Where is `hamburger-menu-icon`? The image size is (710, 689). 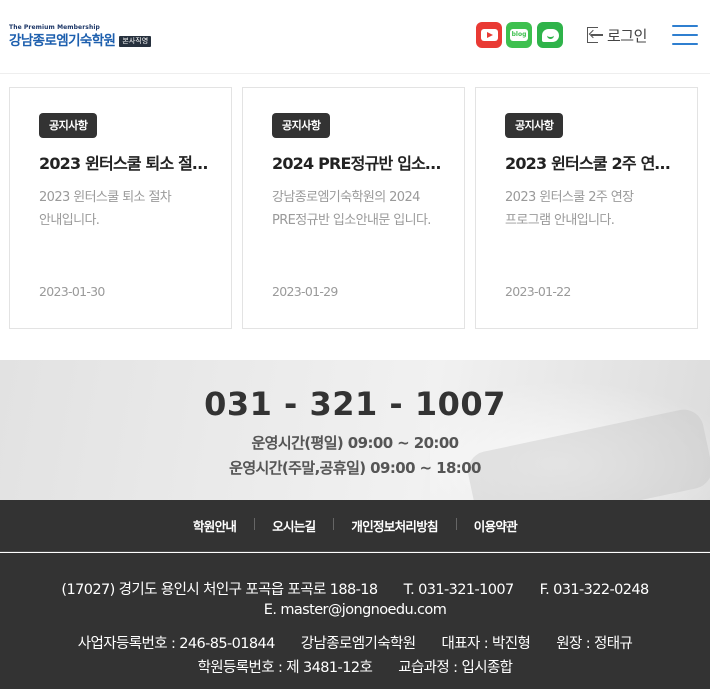
hamburger-menu-icon is located at coordinates (685, 35).